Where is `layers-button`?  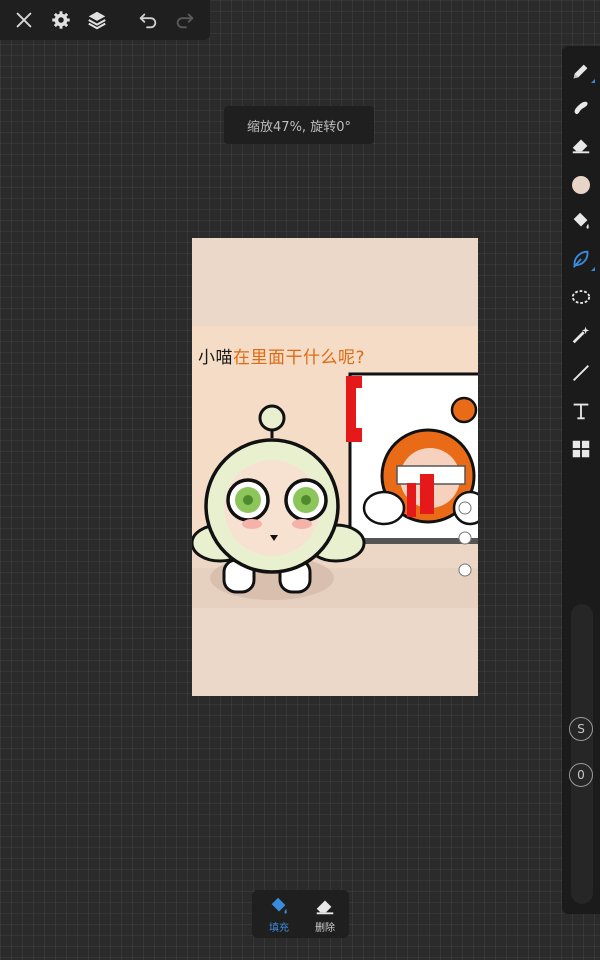 layers-button is located at coordinates (97, 20).